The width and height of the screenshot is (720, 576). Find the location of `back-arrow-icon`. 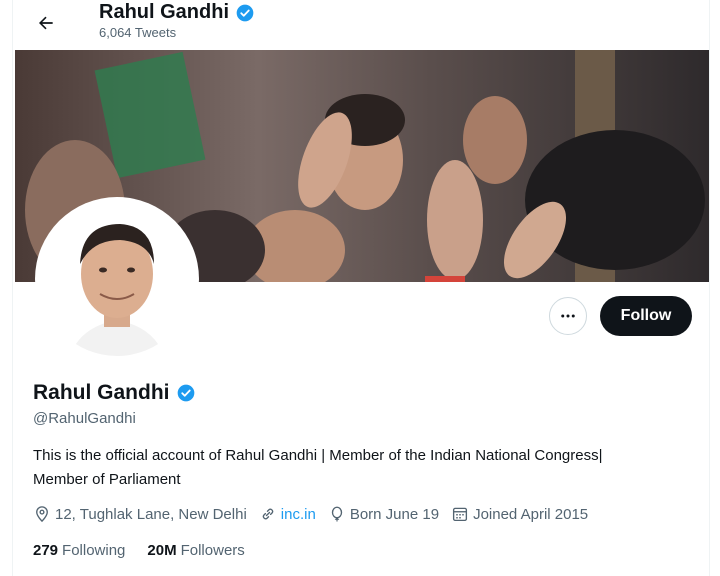

back-arrow-icon is located at coordinates (46, 23).